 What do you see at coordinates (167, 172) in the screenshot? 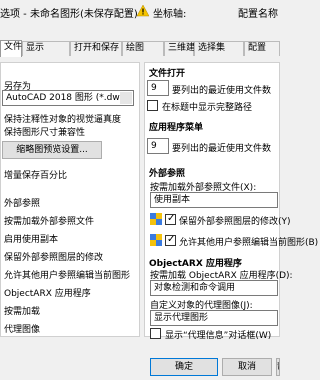
I see `xref-title: 外部参照` at bounding box center [167, 172].